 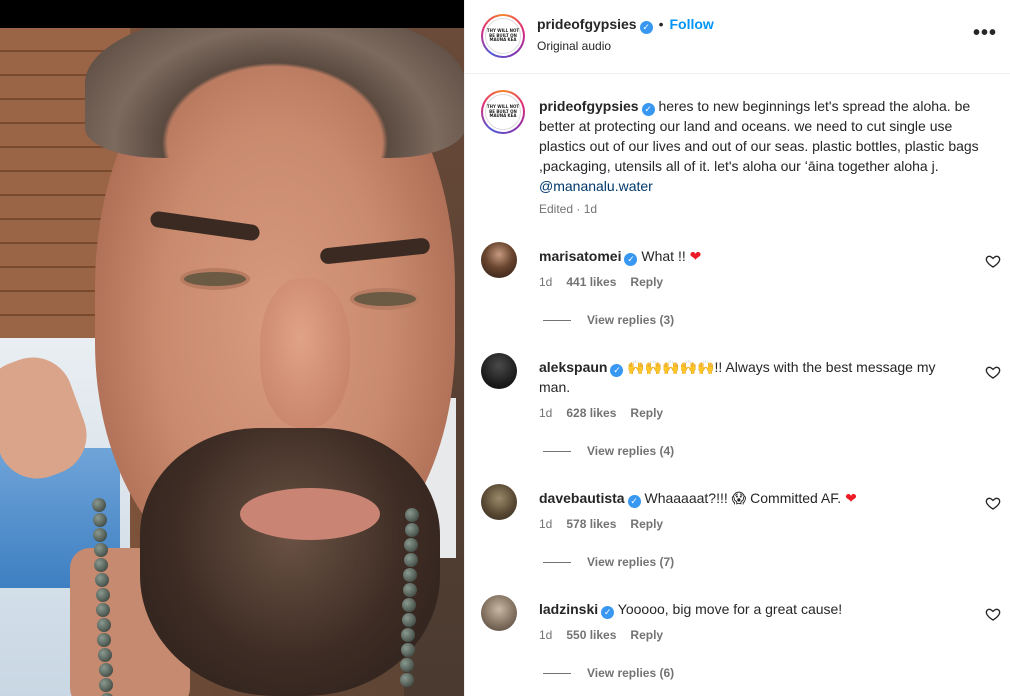 What do you see at coordinates (568, 209) in the screenshot?
I see `caption-meta: Edited · 1d` at bounding box center [568, 209].